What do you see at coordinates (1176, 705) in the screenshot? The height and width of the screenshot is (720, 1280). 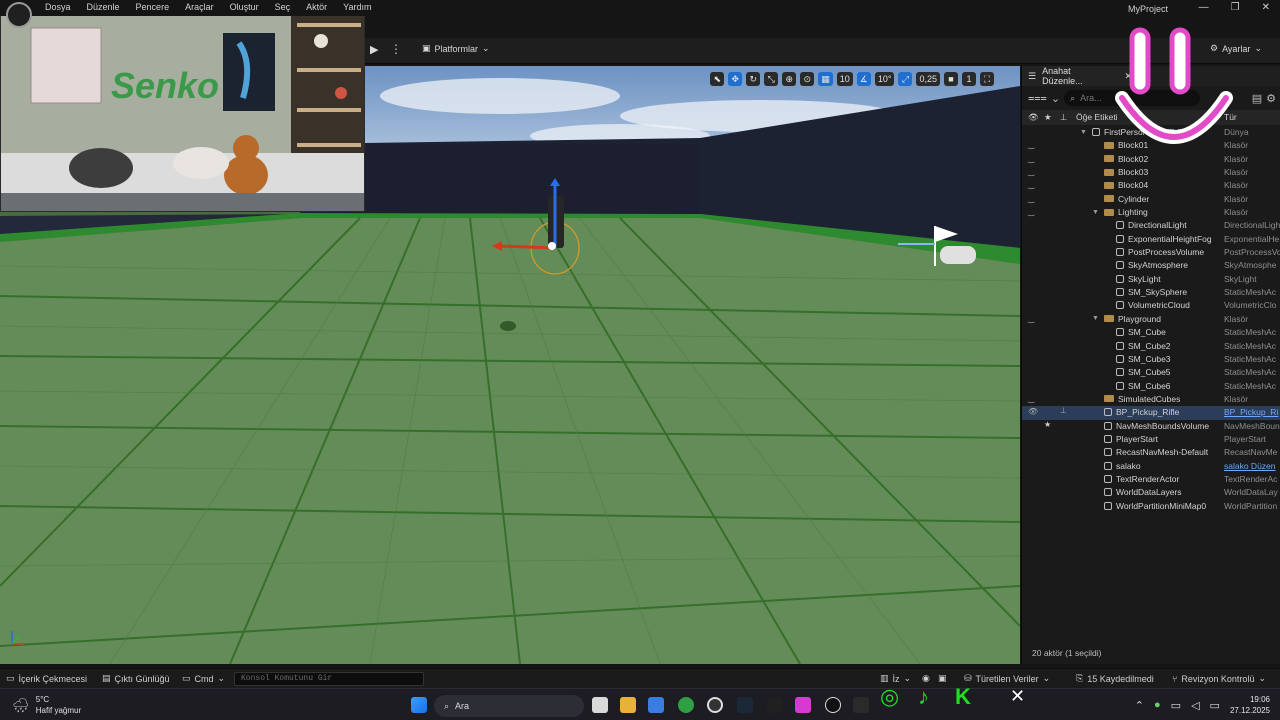 I see `network-icon: ▭` at bounding box center [1176, 705].